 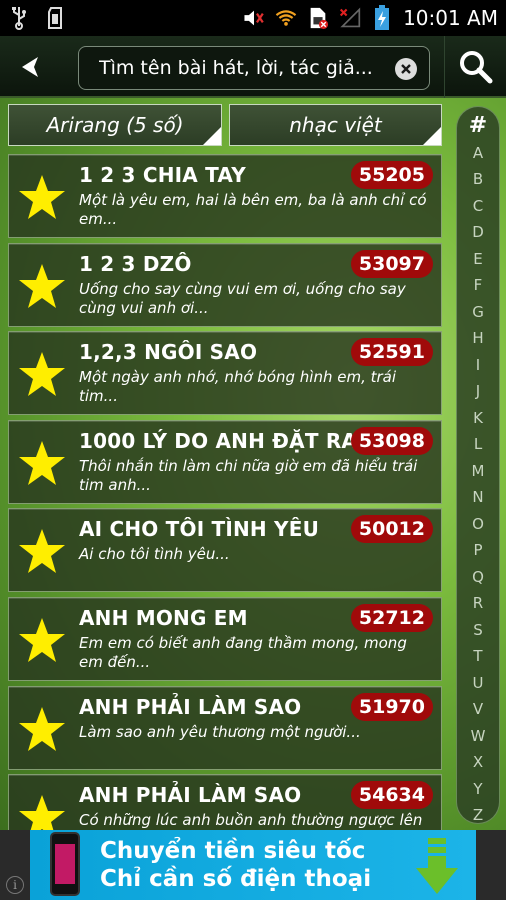 I want to click on alpha-index-item: D, so click(x=478, y=232).